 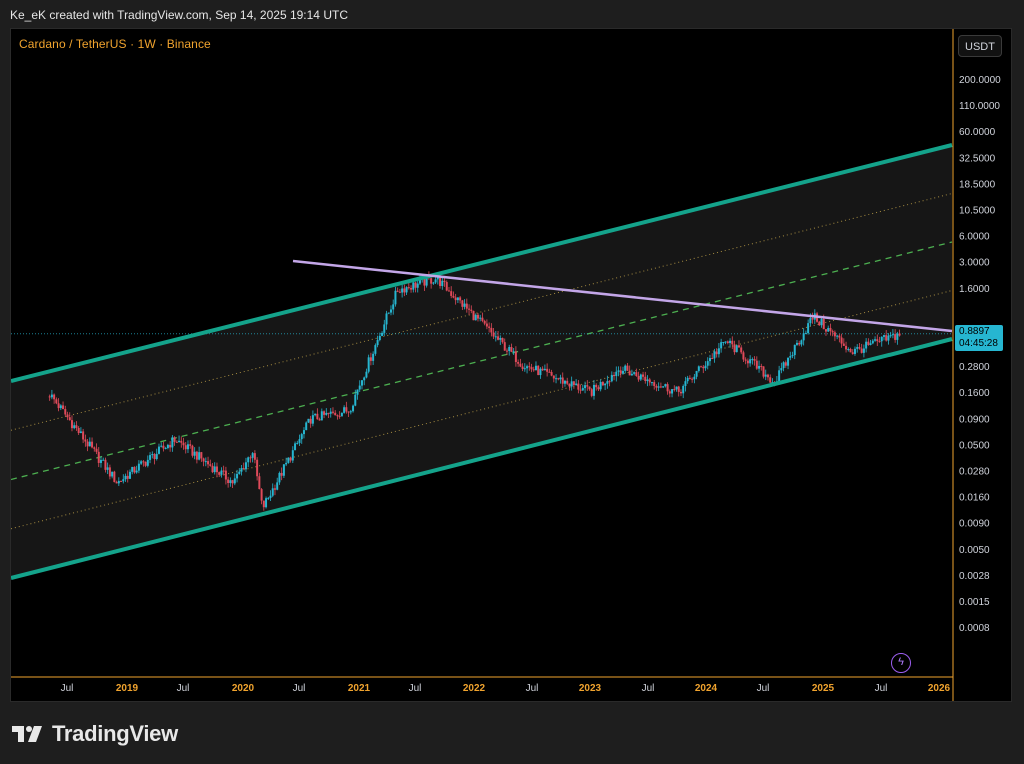 What do you see at coordinates (974, 550) in the screenshot?
I see `y-tick-label: 0.0050` at bounding box center [974, 550].